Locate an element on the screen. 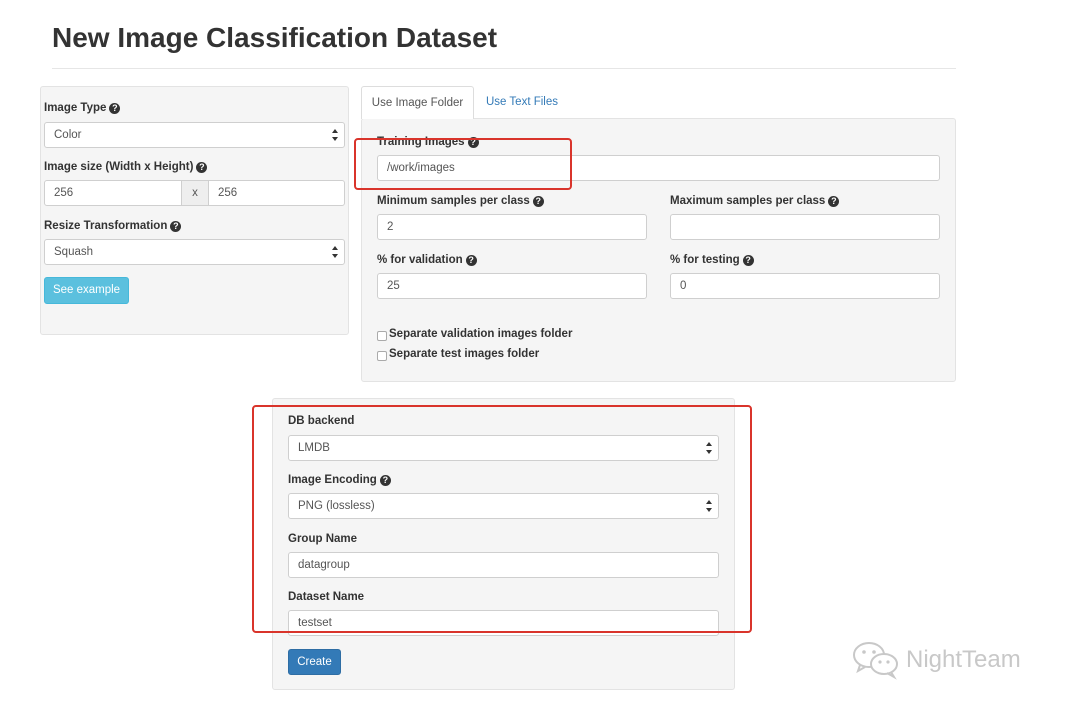  image-size-label: Image size (Width x Height)? is located at coordinates (126, 167).